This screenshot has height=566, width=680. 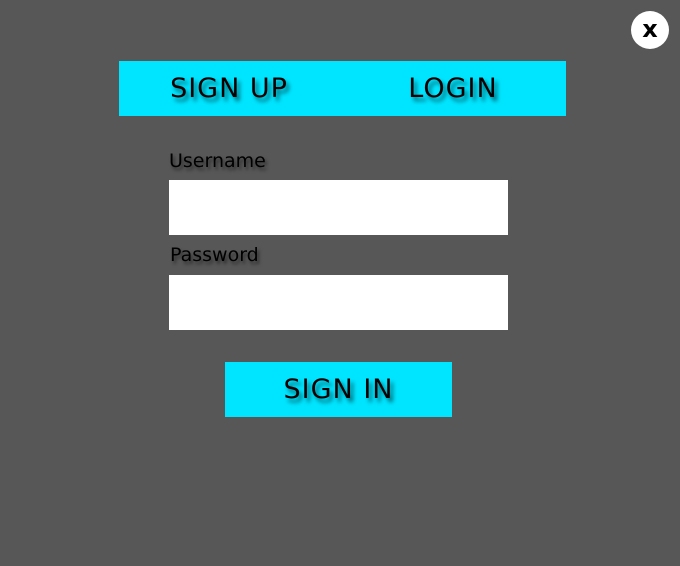 I want to click on password-input, so click(x=338, y=302).